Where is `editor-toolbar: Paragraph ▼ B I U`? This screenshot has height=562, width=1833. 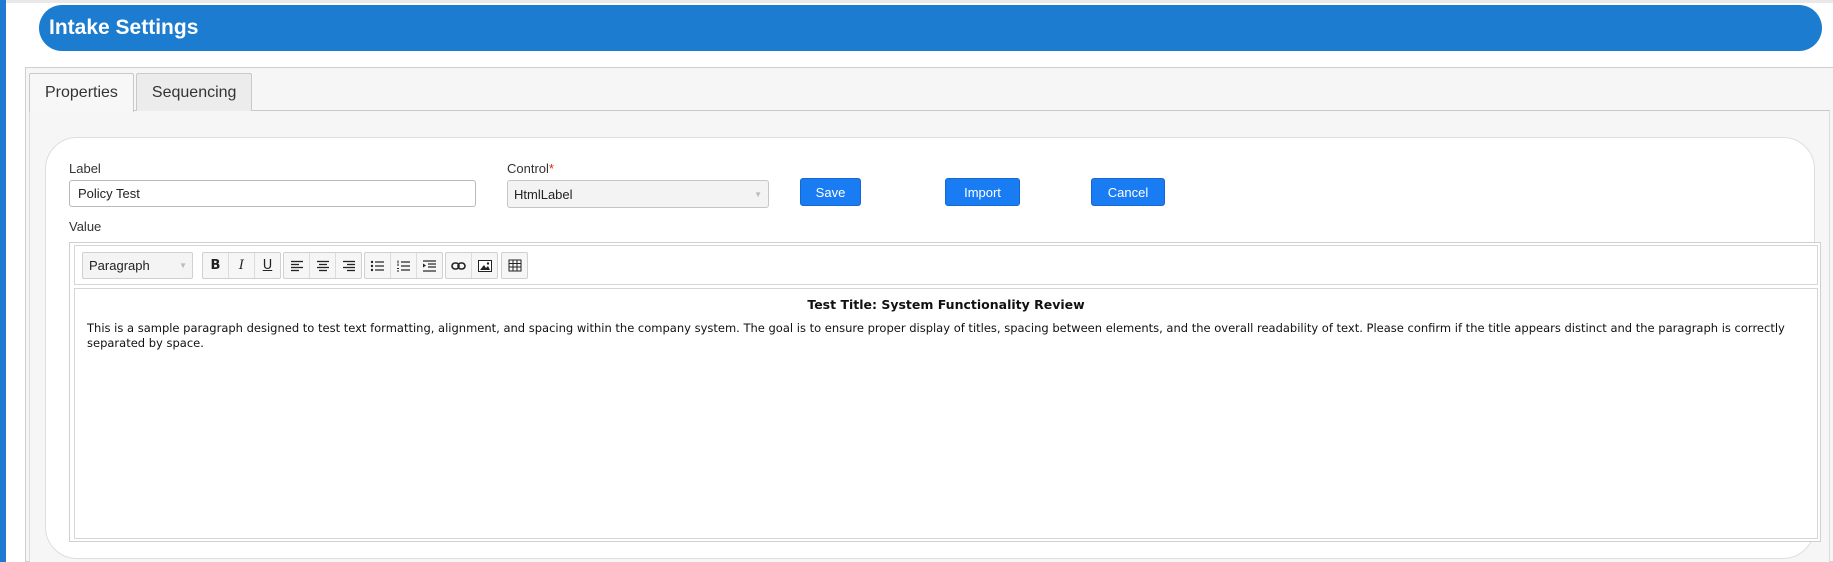
editor-toolbar: Paragraph ▼ B I U is located at coordinates (946, 265).